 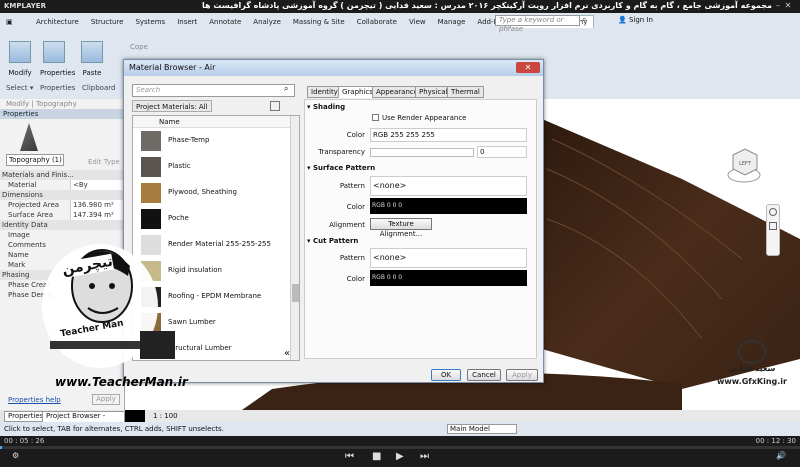 I want to click on material-swatch, so click(x=151, y=193).